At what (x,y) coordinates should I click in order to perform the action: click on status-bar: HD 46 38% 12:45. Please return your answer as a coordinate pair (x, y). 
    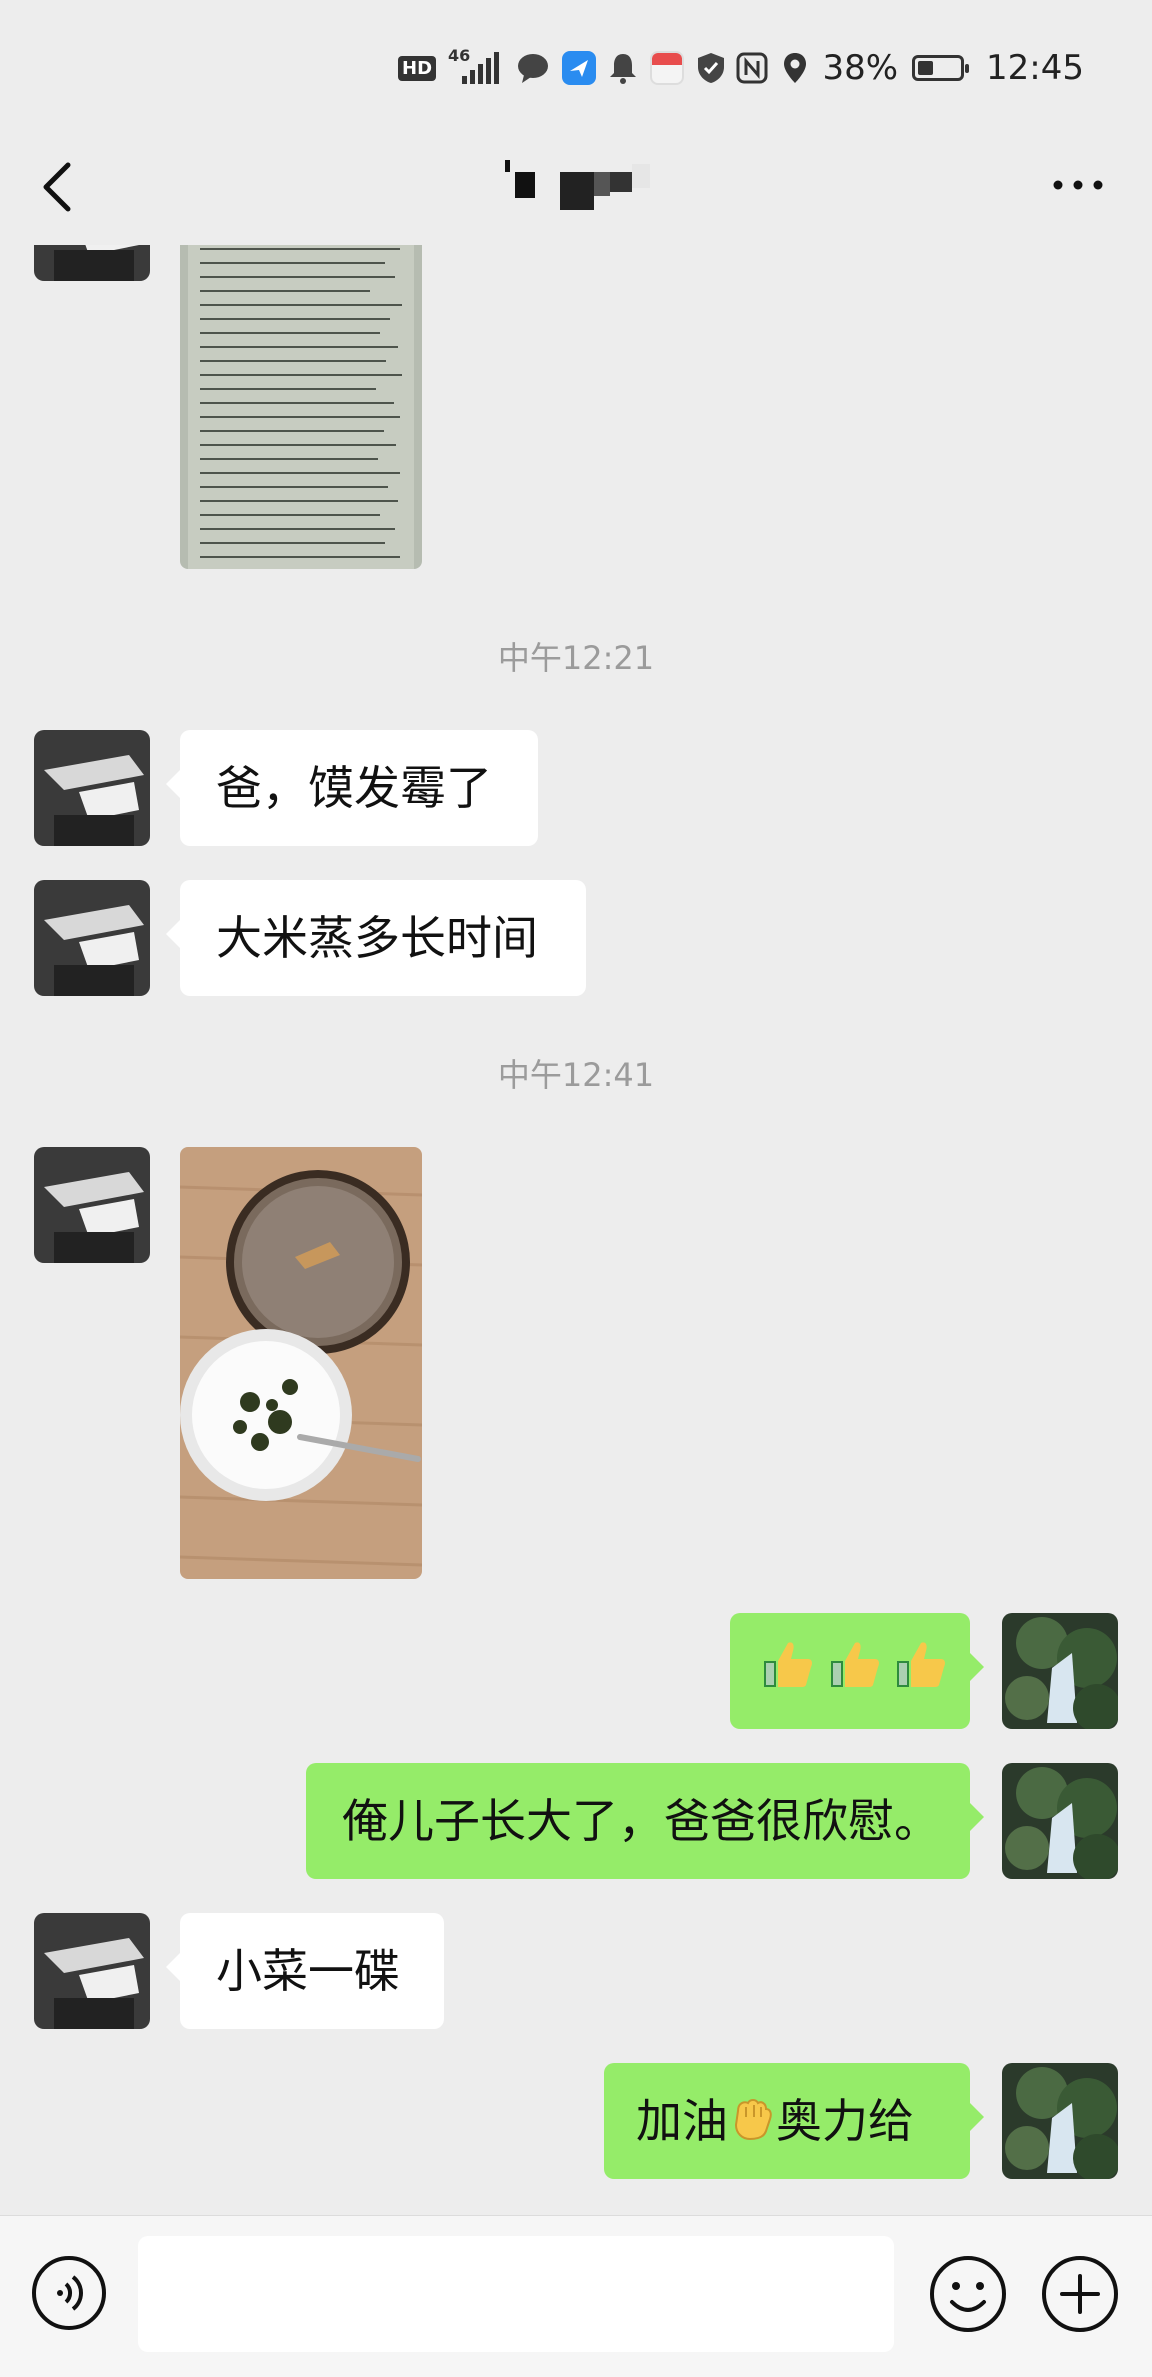
    Looking at the image, I should click on (576, 67).